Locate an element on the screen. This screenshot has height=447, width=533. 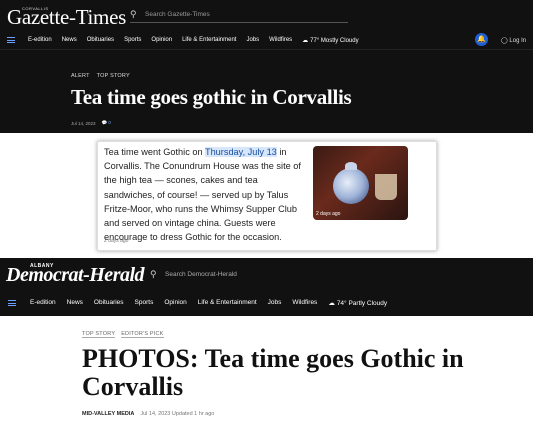
comment-count: 0 is located at coordinates (109, 122).